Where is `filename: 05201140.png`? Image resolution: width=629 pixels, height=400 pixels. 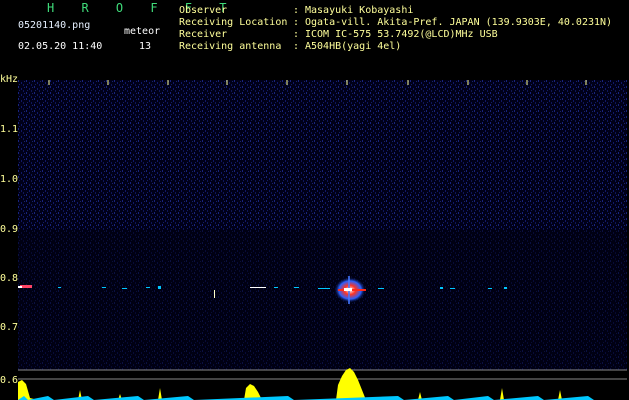 filename: 05201140.png is located at coordinates (54, 25).